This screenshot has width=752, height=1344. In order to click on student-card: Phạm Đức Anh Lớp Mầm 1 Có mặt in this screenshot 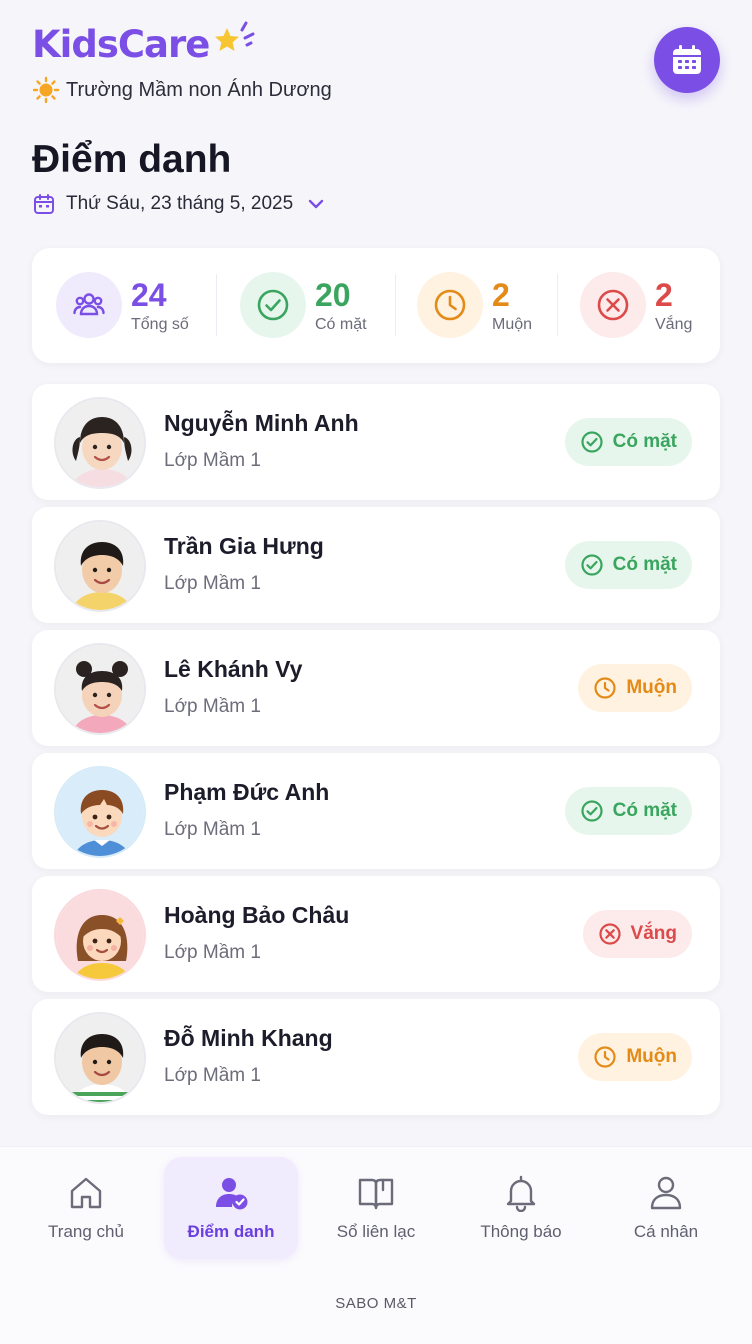, I will do `click(376, 811)`.